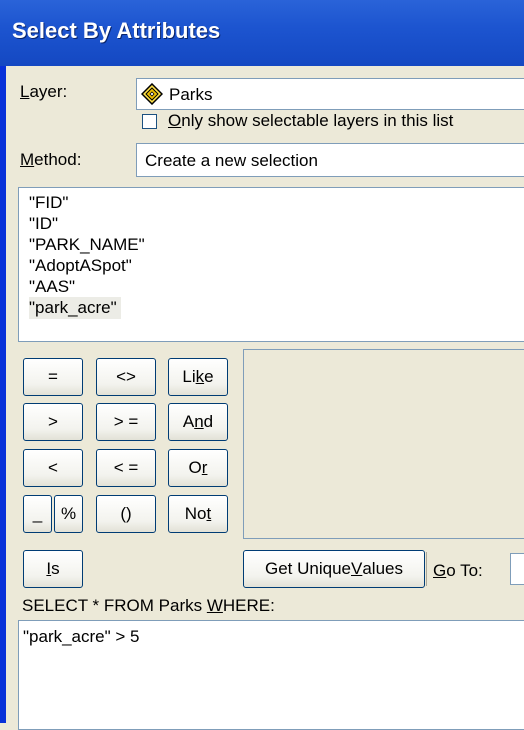  What do you see at coordinates (53, 569) in the screenshot?
I see `is-button: Is` at bounding box center [53, 569].